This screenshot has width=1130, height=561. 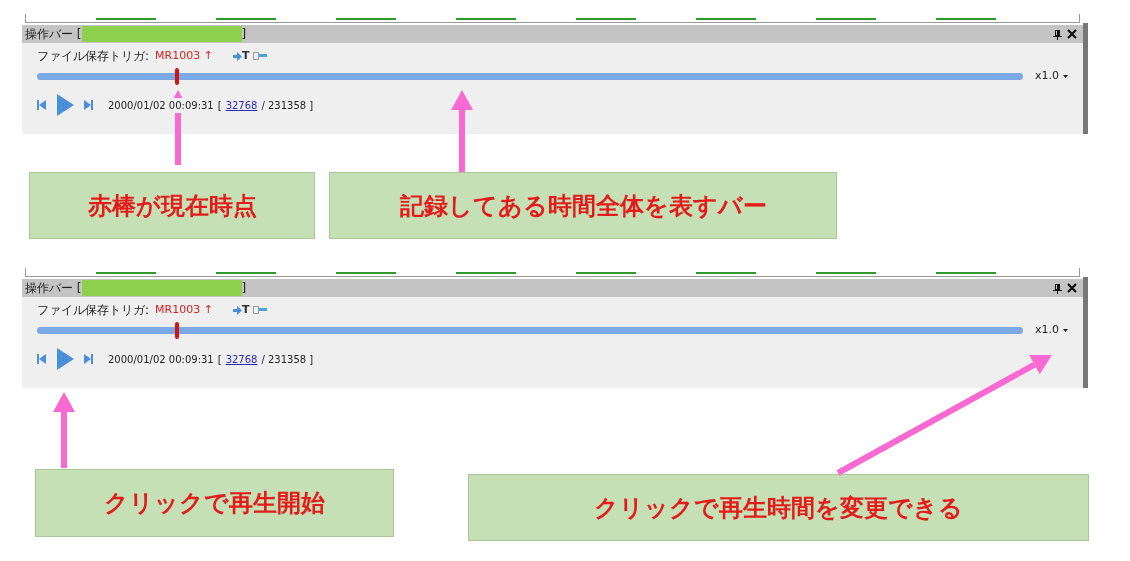 I want to click on callout-box: クリックで再生時間を変更できる, so click(x=778, y=507).